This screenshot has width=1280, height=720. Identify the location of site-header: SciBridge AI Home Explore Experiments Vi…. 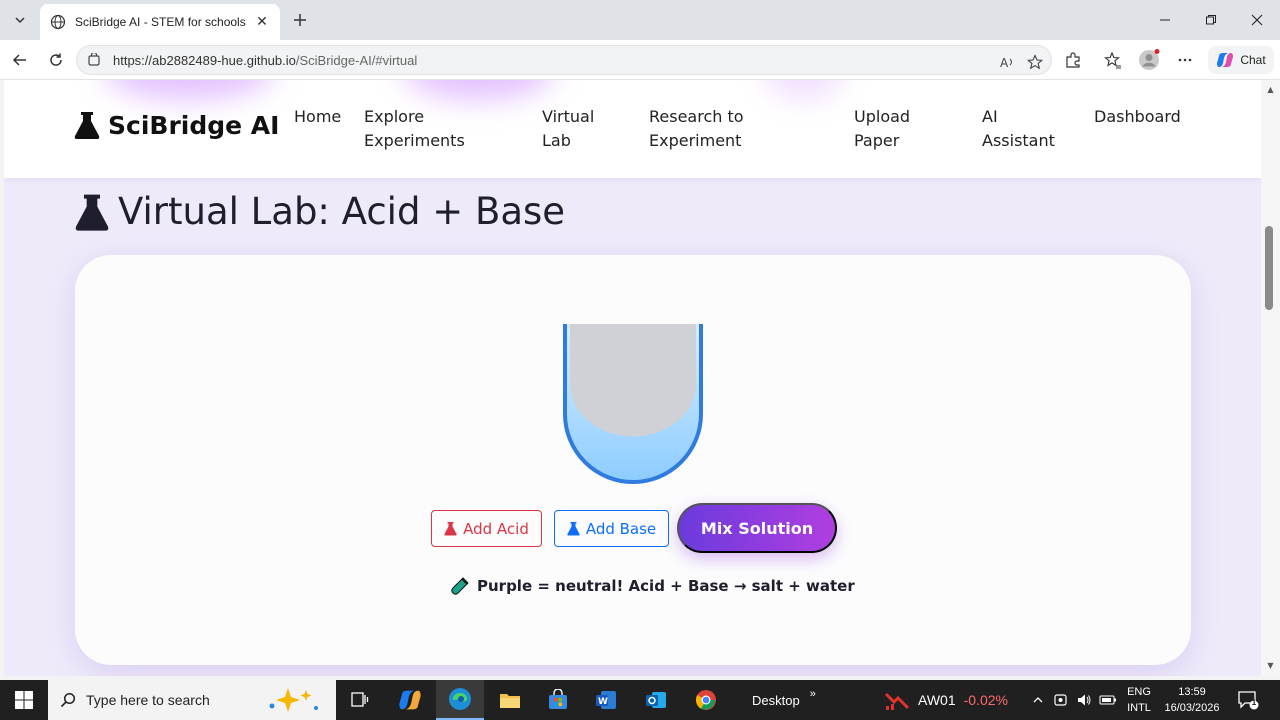
(632, 129).